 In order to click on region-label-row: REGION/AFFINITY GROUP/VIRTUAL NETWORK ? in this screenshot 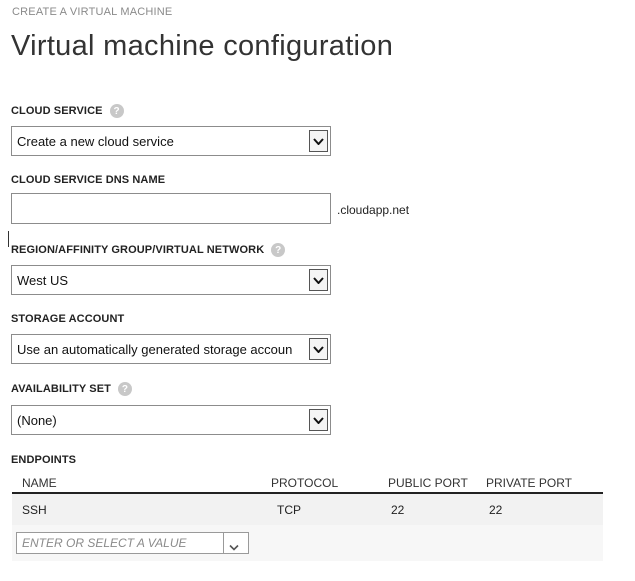, I will do `click(148, 250)`.